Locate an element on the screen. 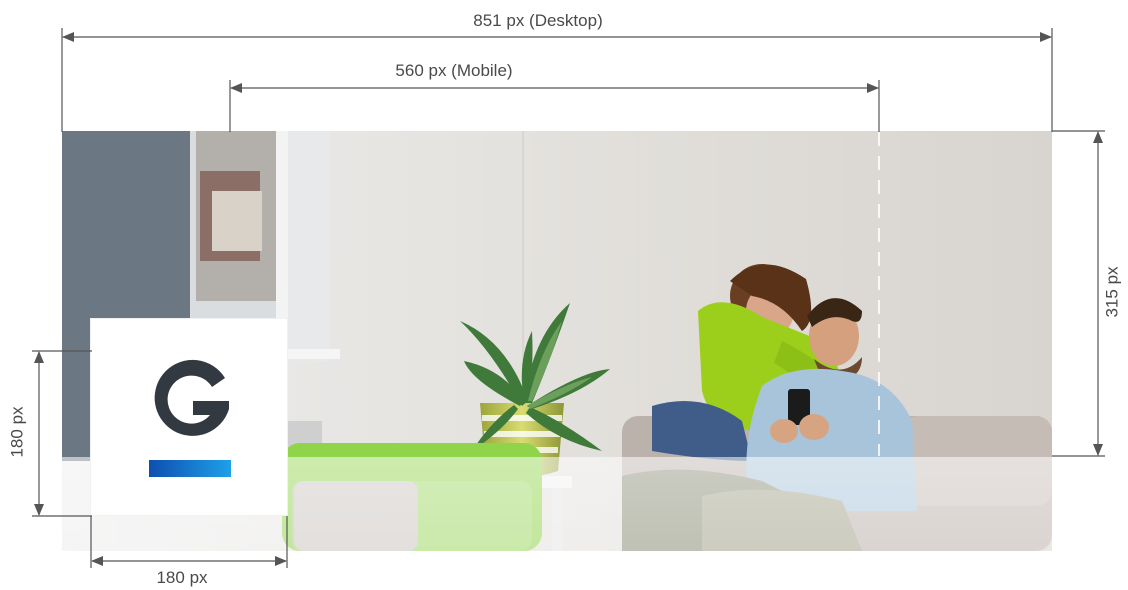 The image size is (1128, 590). desktop-width-label: 851 px (Desktop) is located at coordinates (538, 20).